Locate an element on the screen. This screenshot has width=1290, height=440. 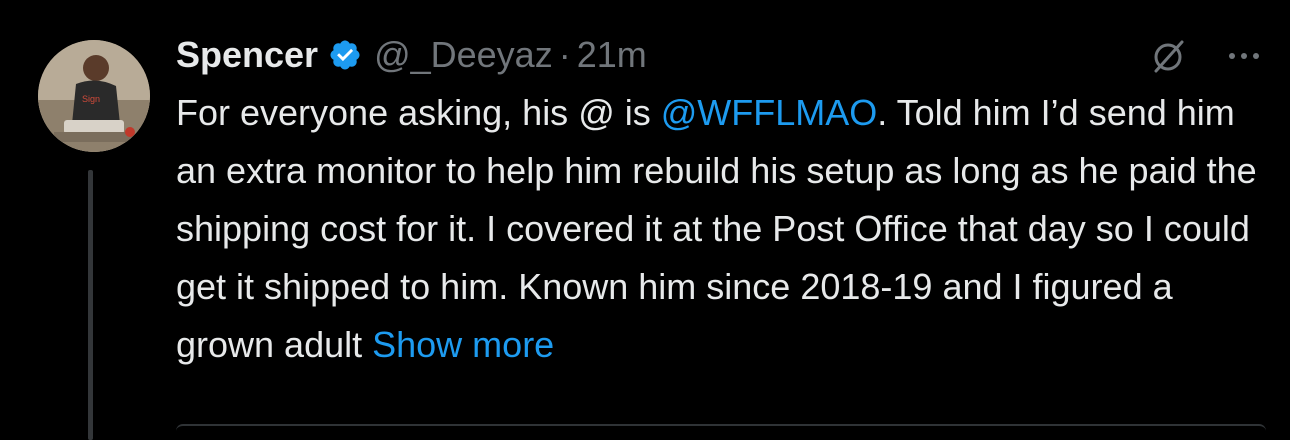
avatar: Sign is located at coordinates (94, 96).